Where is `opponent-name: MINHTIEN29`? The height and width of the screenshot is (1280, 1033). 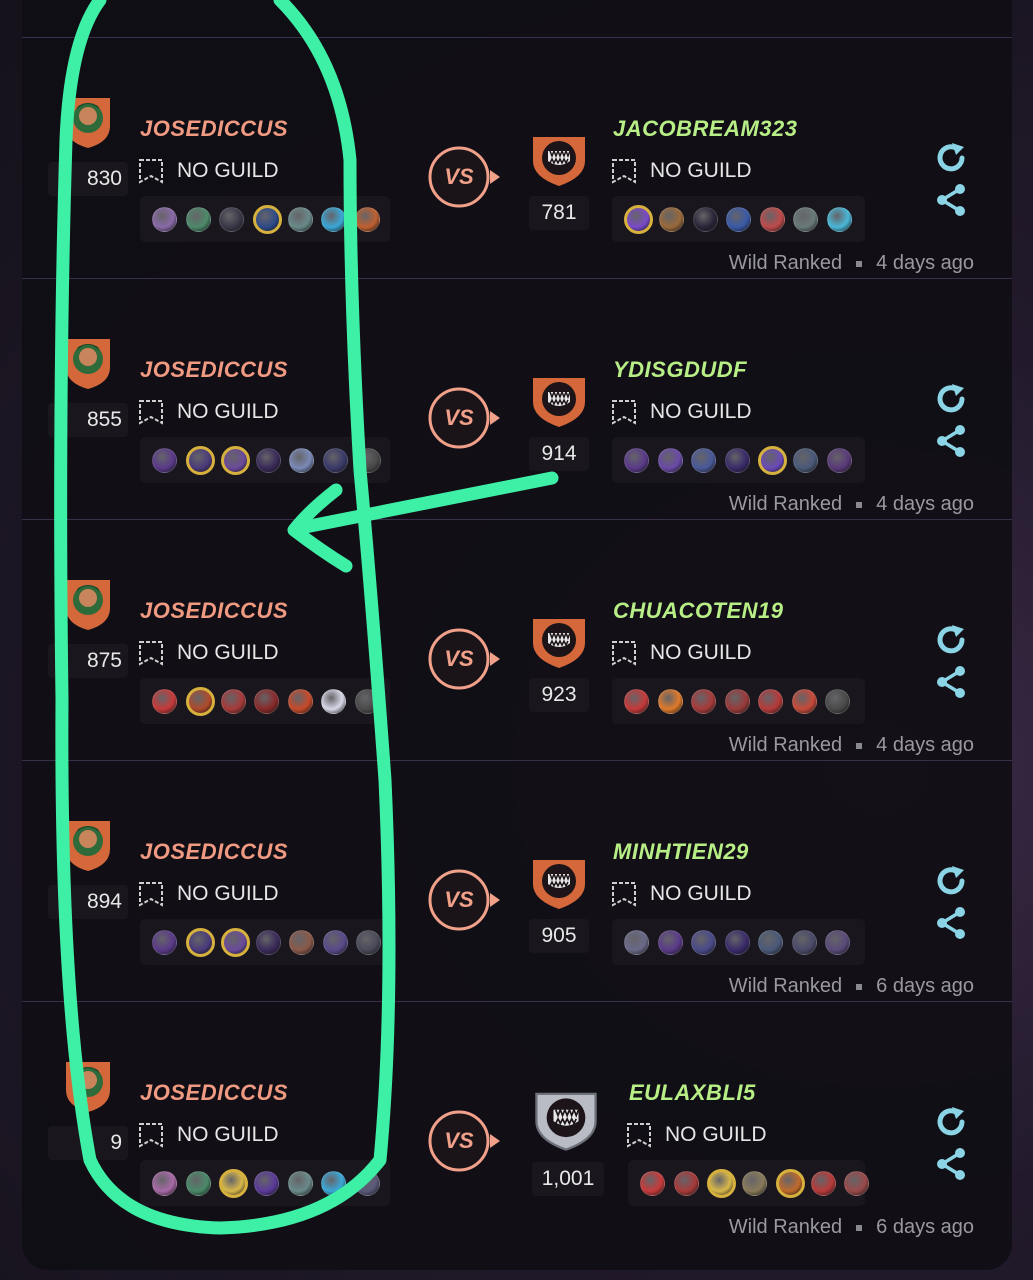 opponent-name: MINHTIEN29 is located at coordinates (681, 852).